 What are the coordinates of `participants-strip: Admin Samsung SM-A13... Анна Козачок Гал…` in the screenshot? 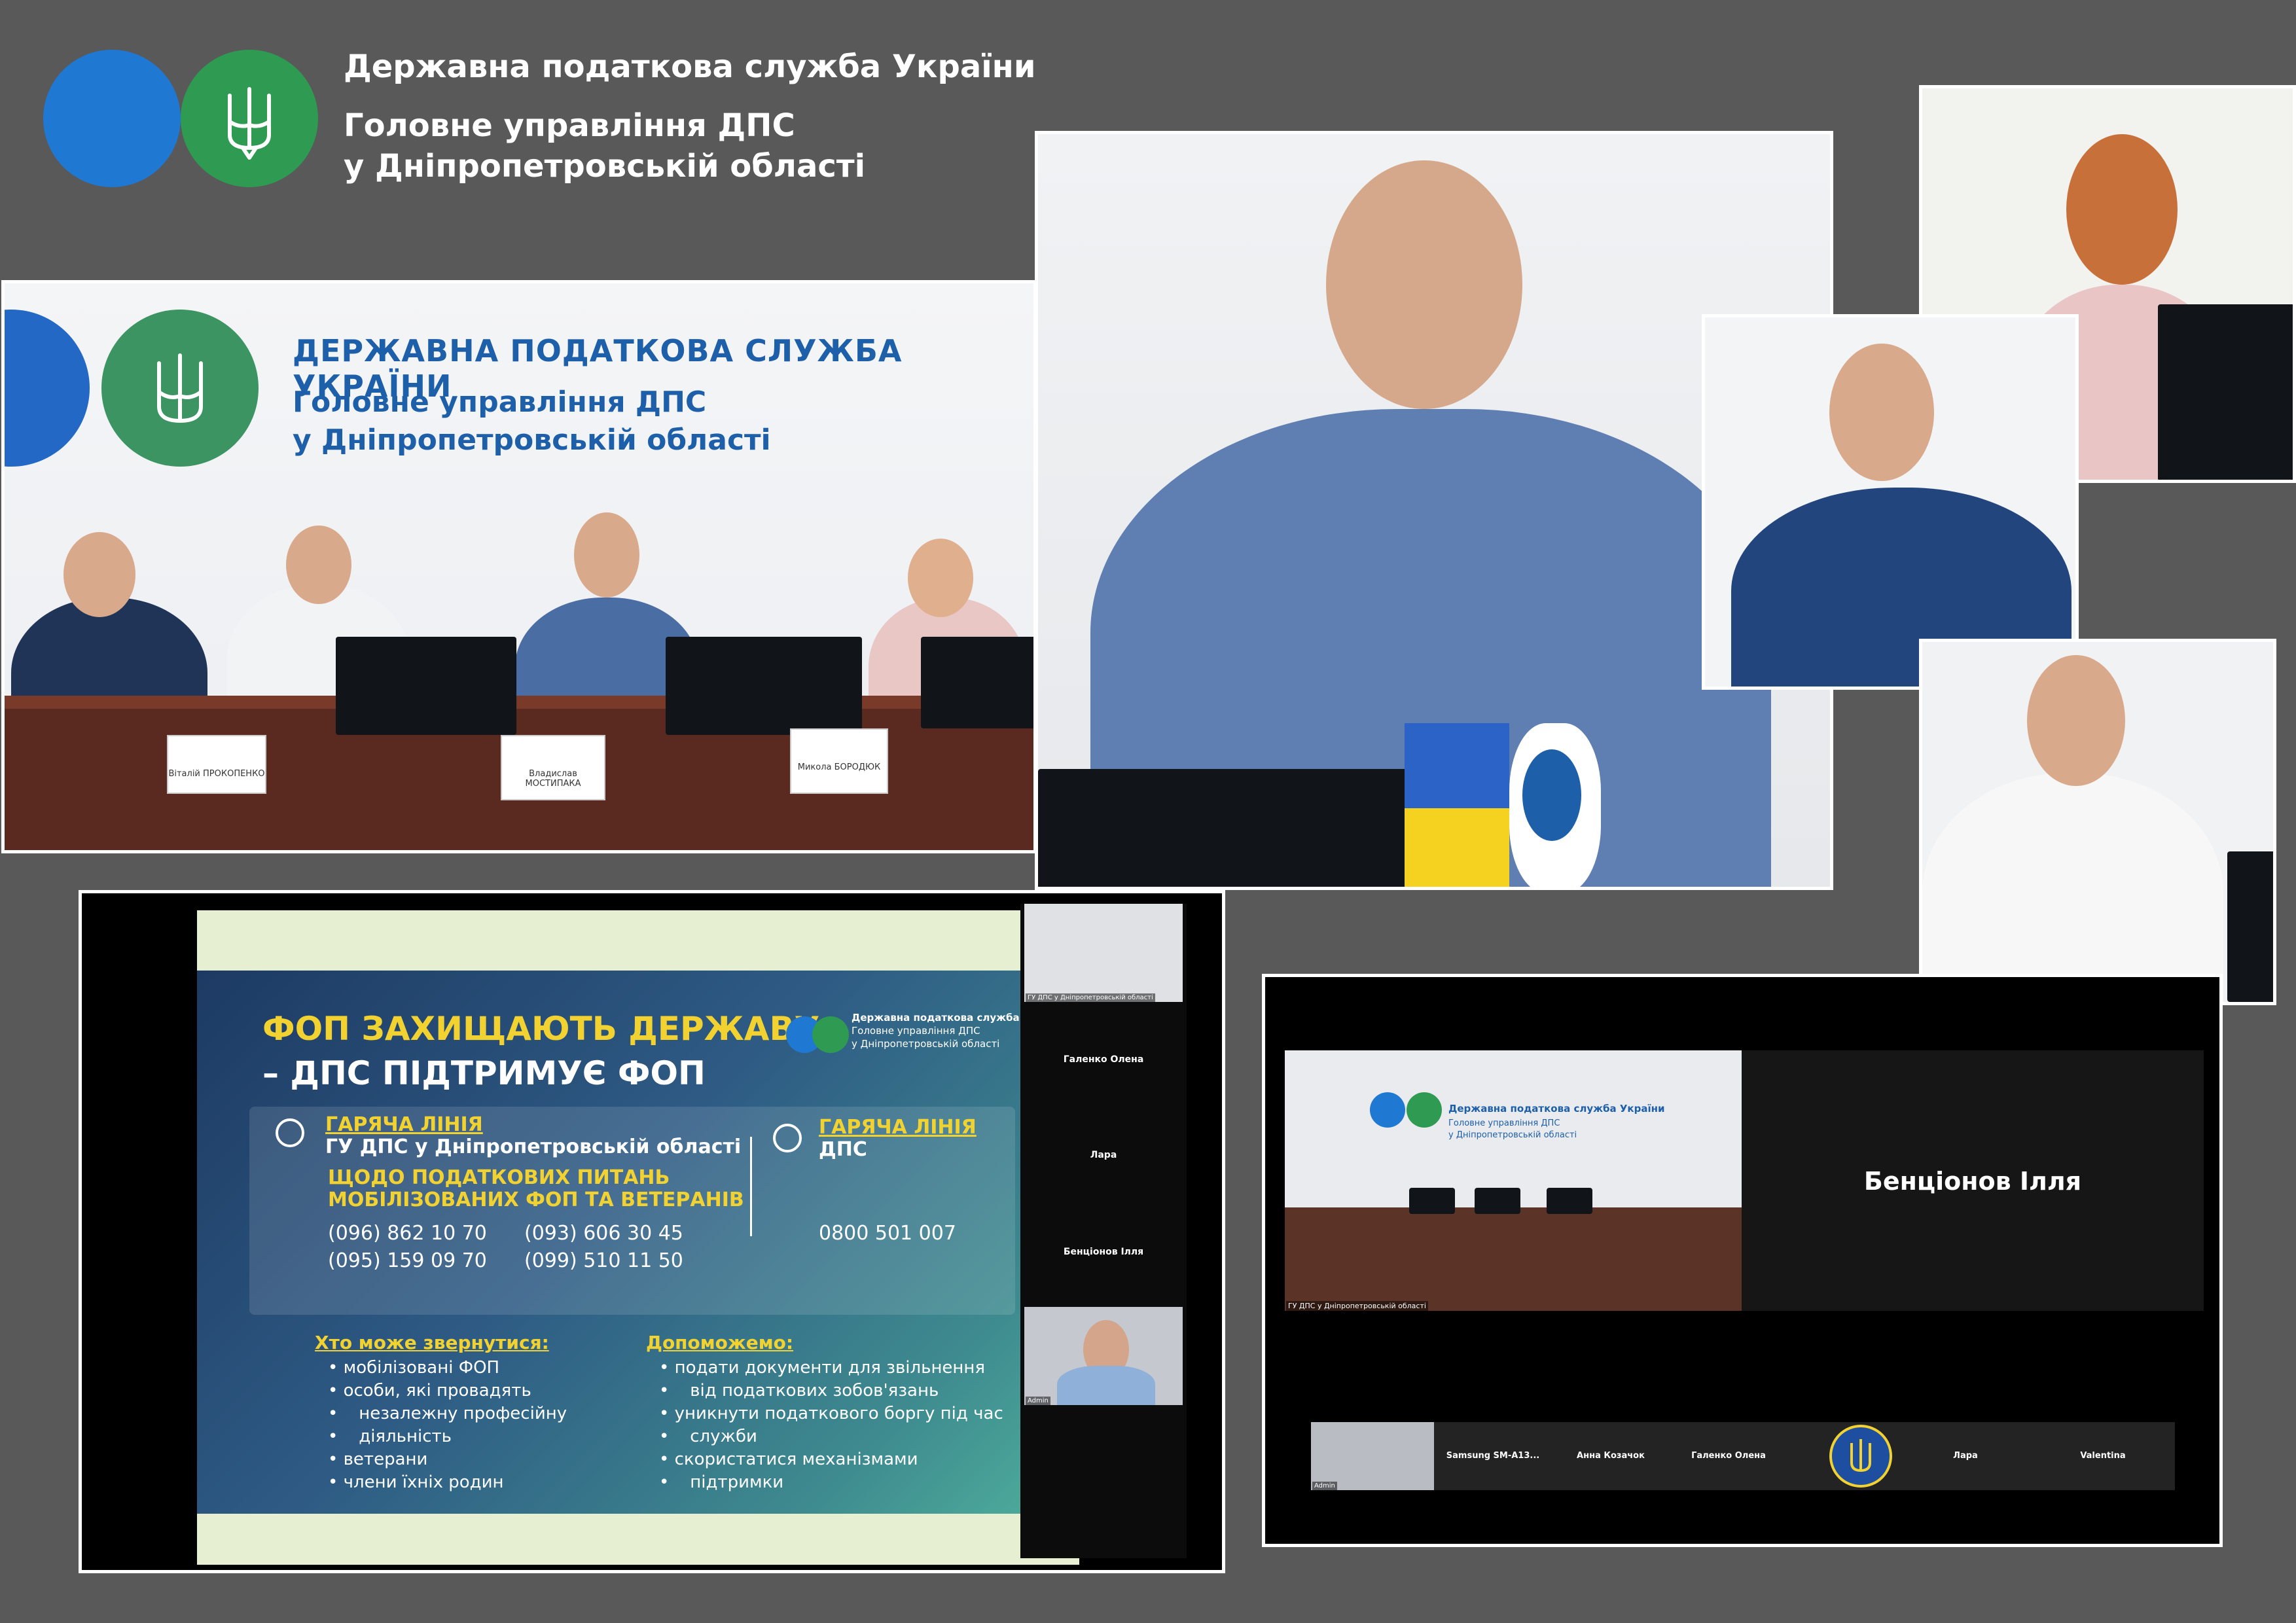 It's located at (1743, 1456).